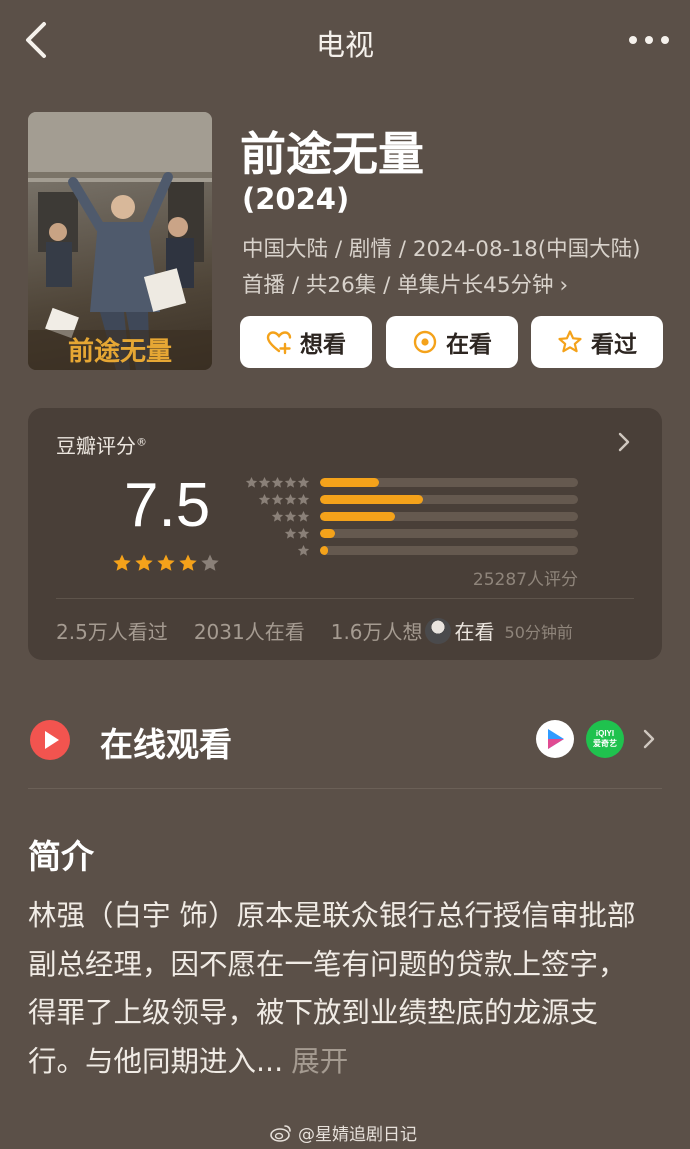 The width and height of the screenshot is (690, 1149). What do you see at coordinates (614, 345) in the screenshot?
I see `watched-label: 看过` at bounding box center [614, 345].